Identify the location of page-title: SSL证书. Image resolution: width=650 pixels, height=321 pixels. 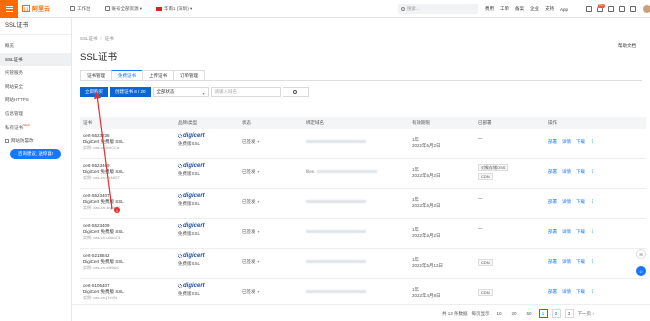
(98, 57).